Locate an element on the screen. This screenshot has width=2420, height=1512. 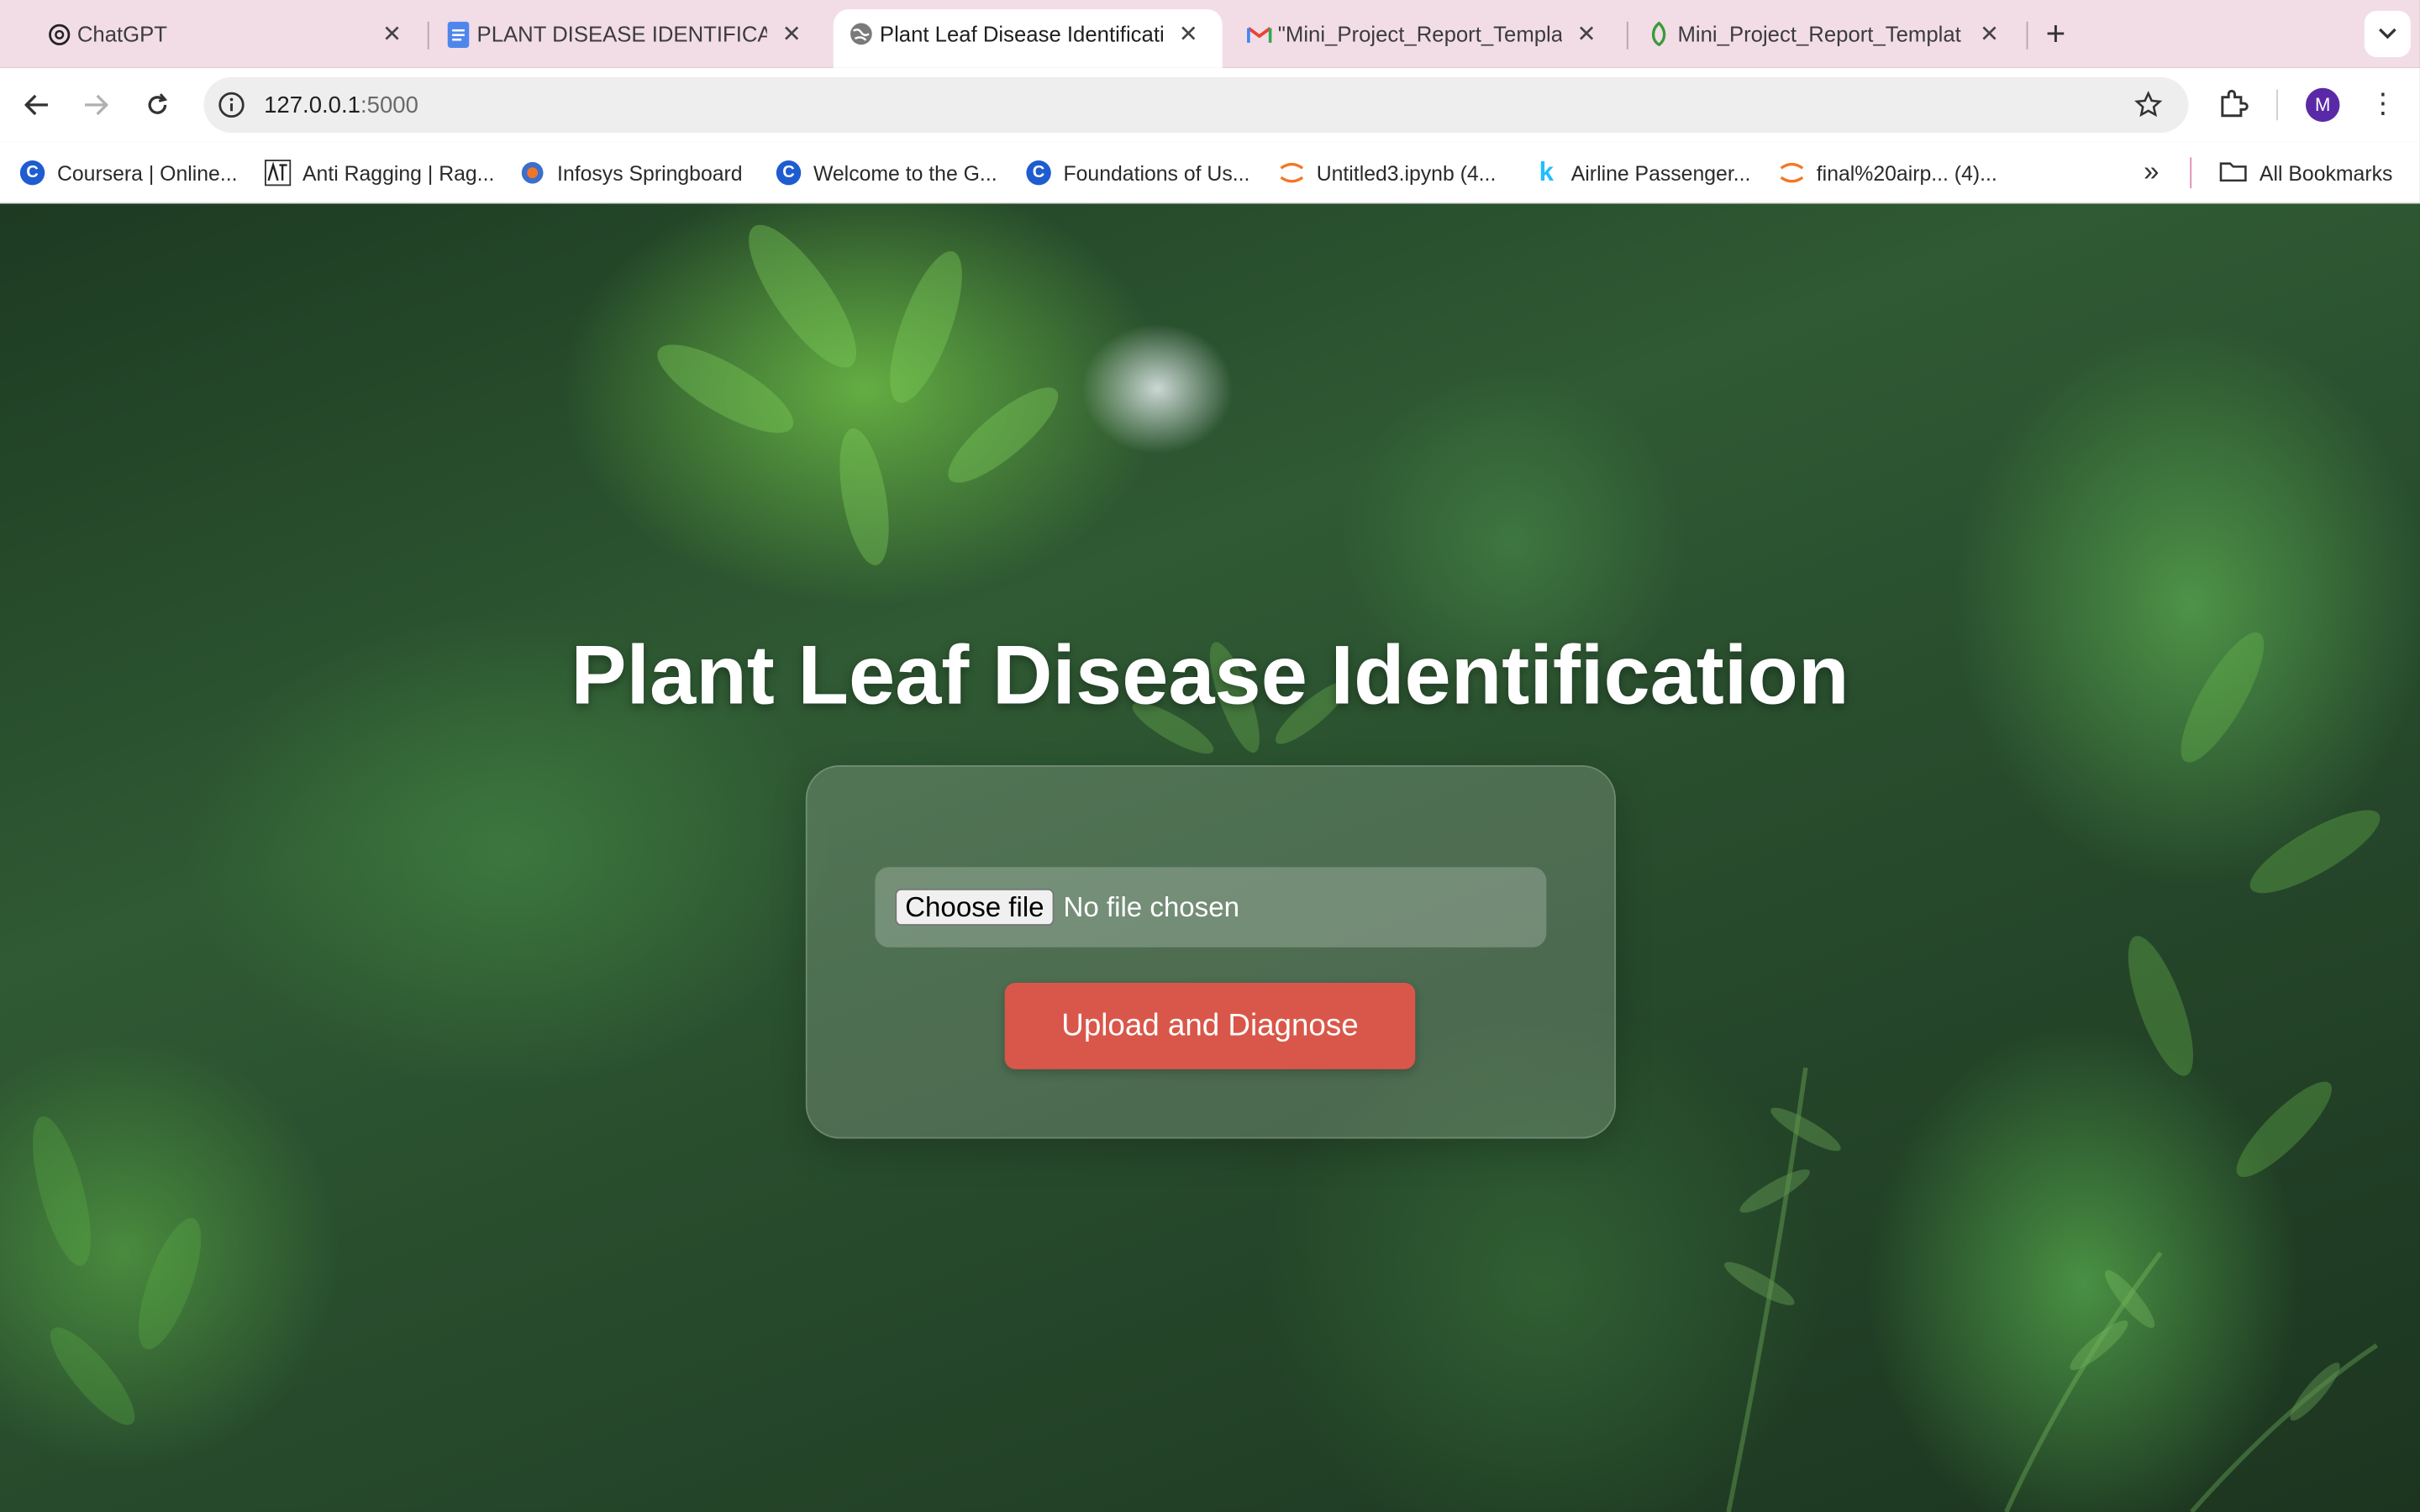
choose-file-button: Choose file is located at coordinates (975, 907).